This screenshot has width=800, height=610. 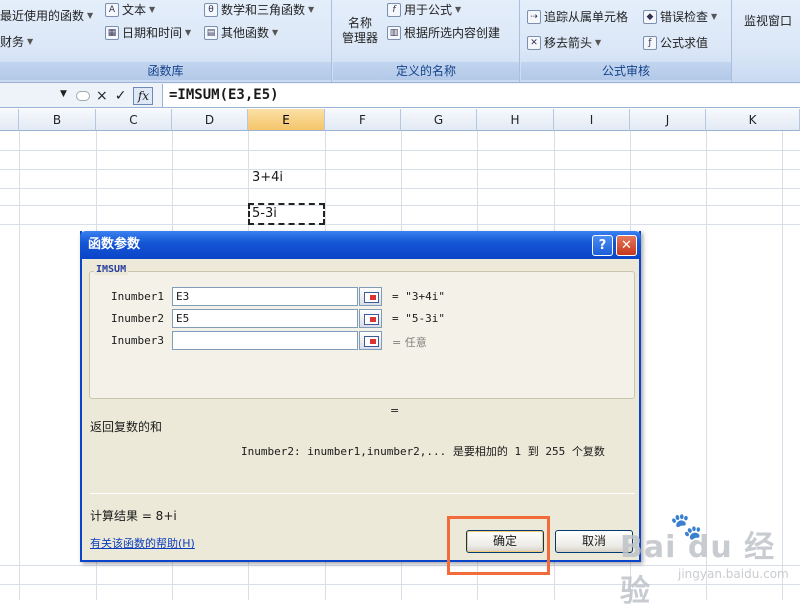 I want to click on formula-buttons: × ✓ fx, so click(x=115, y=95).